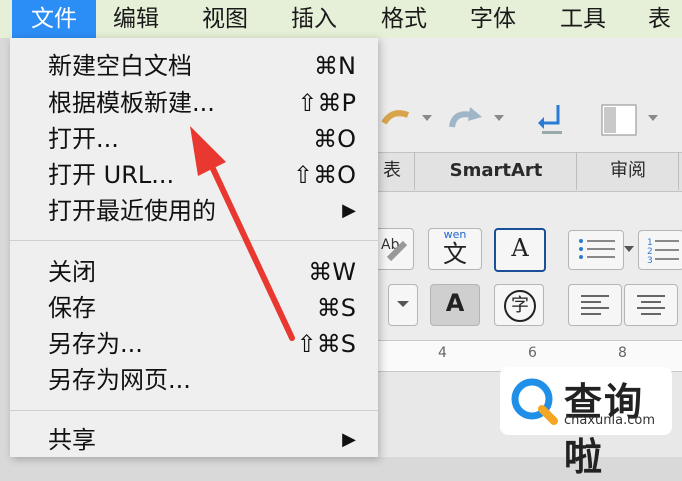  What do you see at coordinates (583, 19) in the screenshot?
I see `menu-tools: 工具` at bounding box center [583, 19].